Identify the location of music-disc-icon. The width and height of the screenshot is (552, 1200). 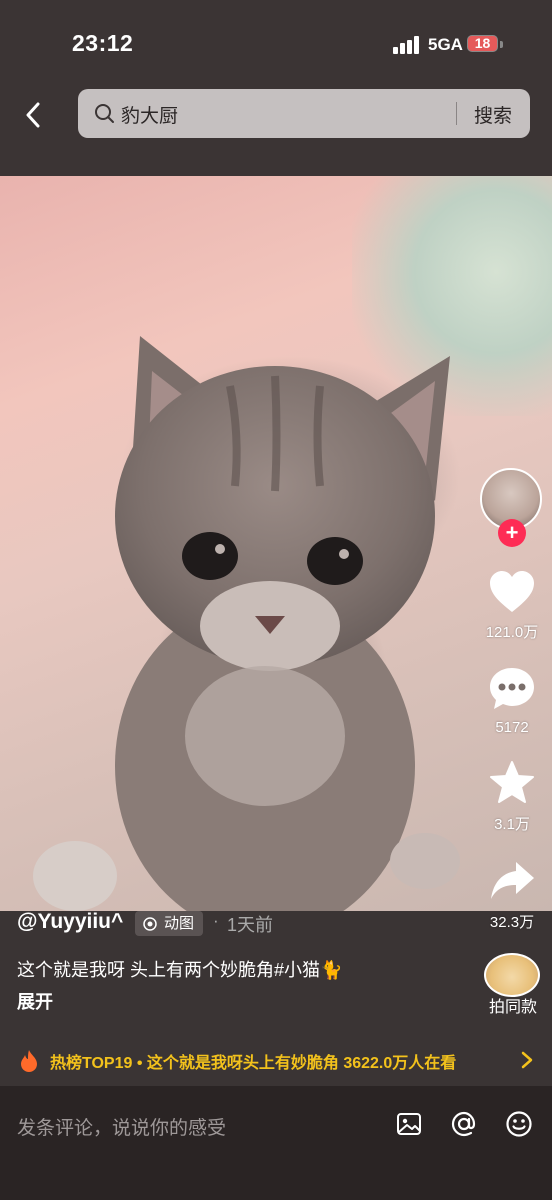
(512, 975).